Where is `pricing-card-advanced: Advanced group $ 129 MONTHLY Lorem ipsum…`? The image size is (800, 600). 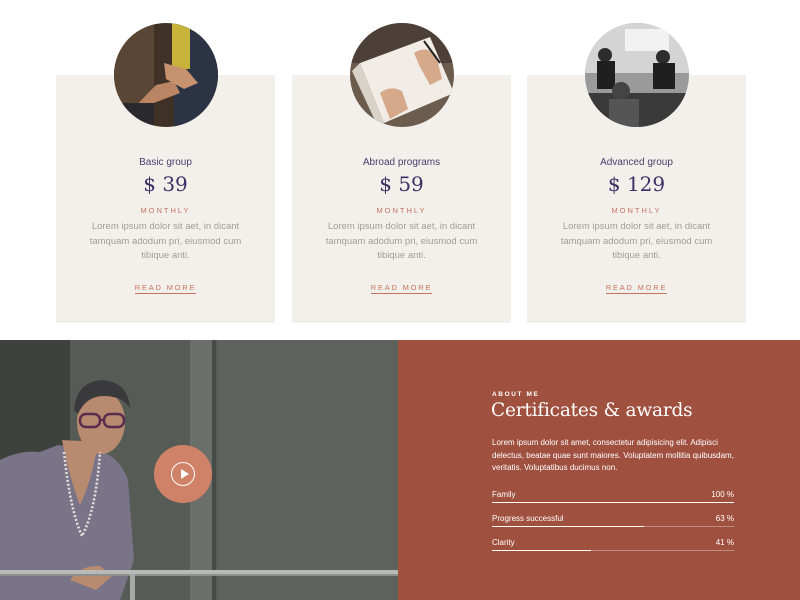
pricing-card-advanced: Advanced group $ 129 MONTHLY Lorem ipsum… is located at coordinates (636, 173).